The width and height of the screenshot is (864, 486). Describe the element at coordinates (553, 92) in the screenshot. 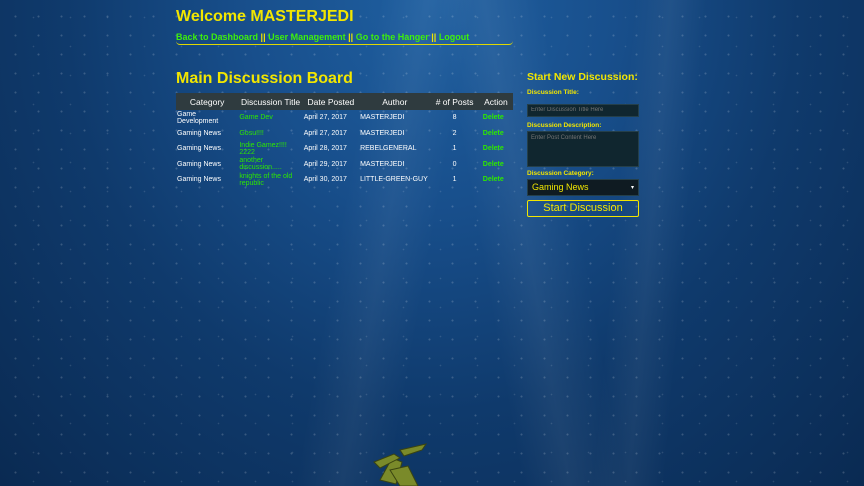

I see `title-label: Discussion Title:` at that location.